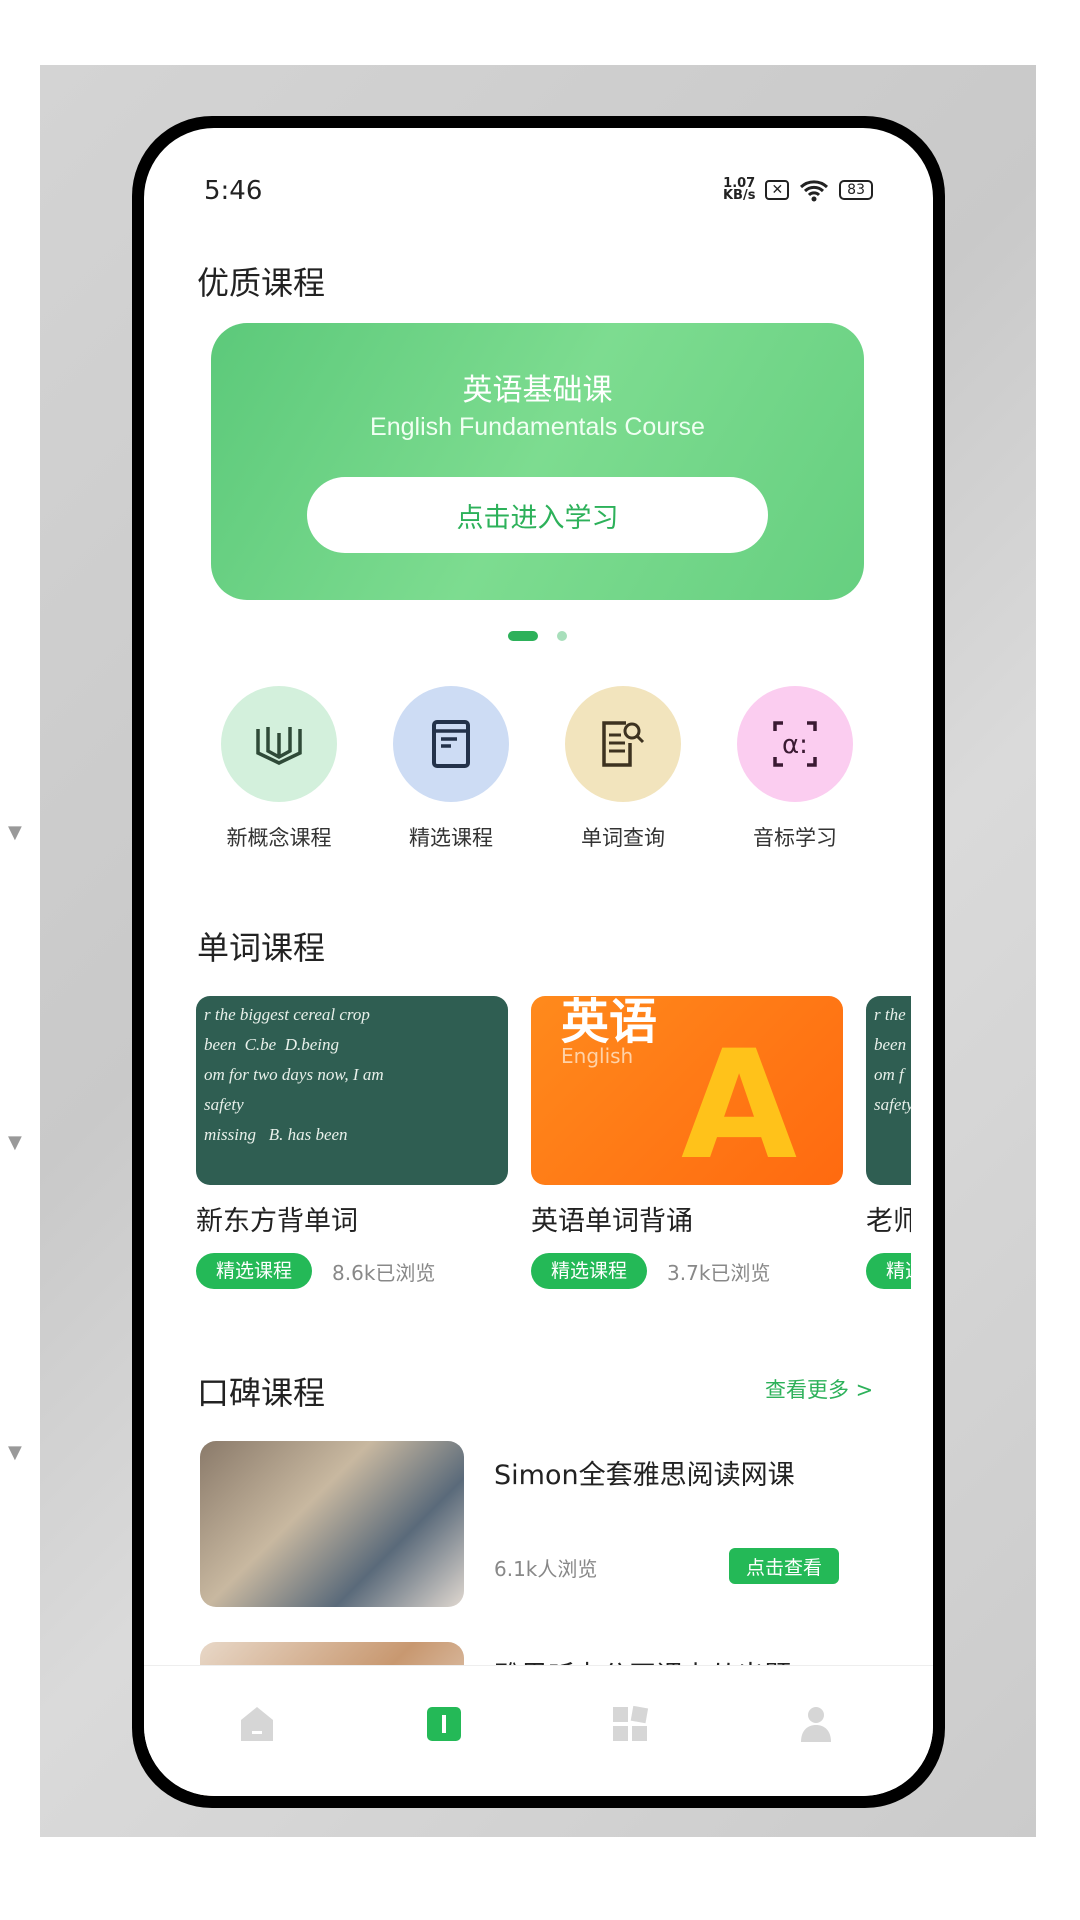 The height and width of the screenshot is (1920, 1080). I want to click on course-views: 3.7k已浏览, so click(719, 1272).